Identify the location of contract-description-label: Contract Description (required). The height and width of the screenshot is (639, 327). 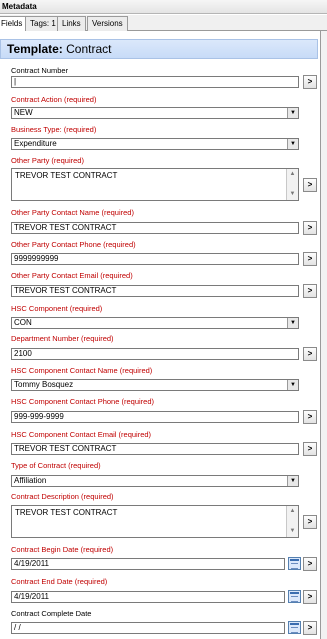
(62, 496).